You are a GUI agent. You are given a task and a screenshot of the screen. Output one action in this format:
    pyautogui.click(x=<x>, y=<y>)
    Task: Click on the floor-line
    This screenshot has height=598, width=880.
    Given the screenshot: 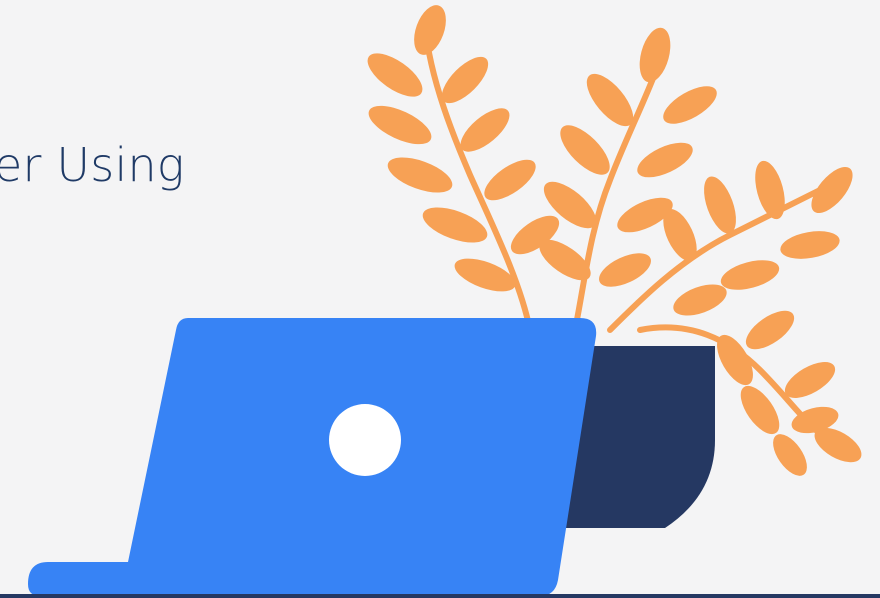 What is the action you would take?
    pyautogui.click(x=440, y=596)
    